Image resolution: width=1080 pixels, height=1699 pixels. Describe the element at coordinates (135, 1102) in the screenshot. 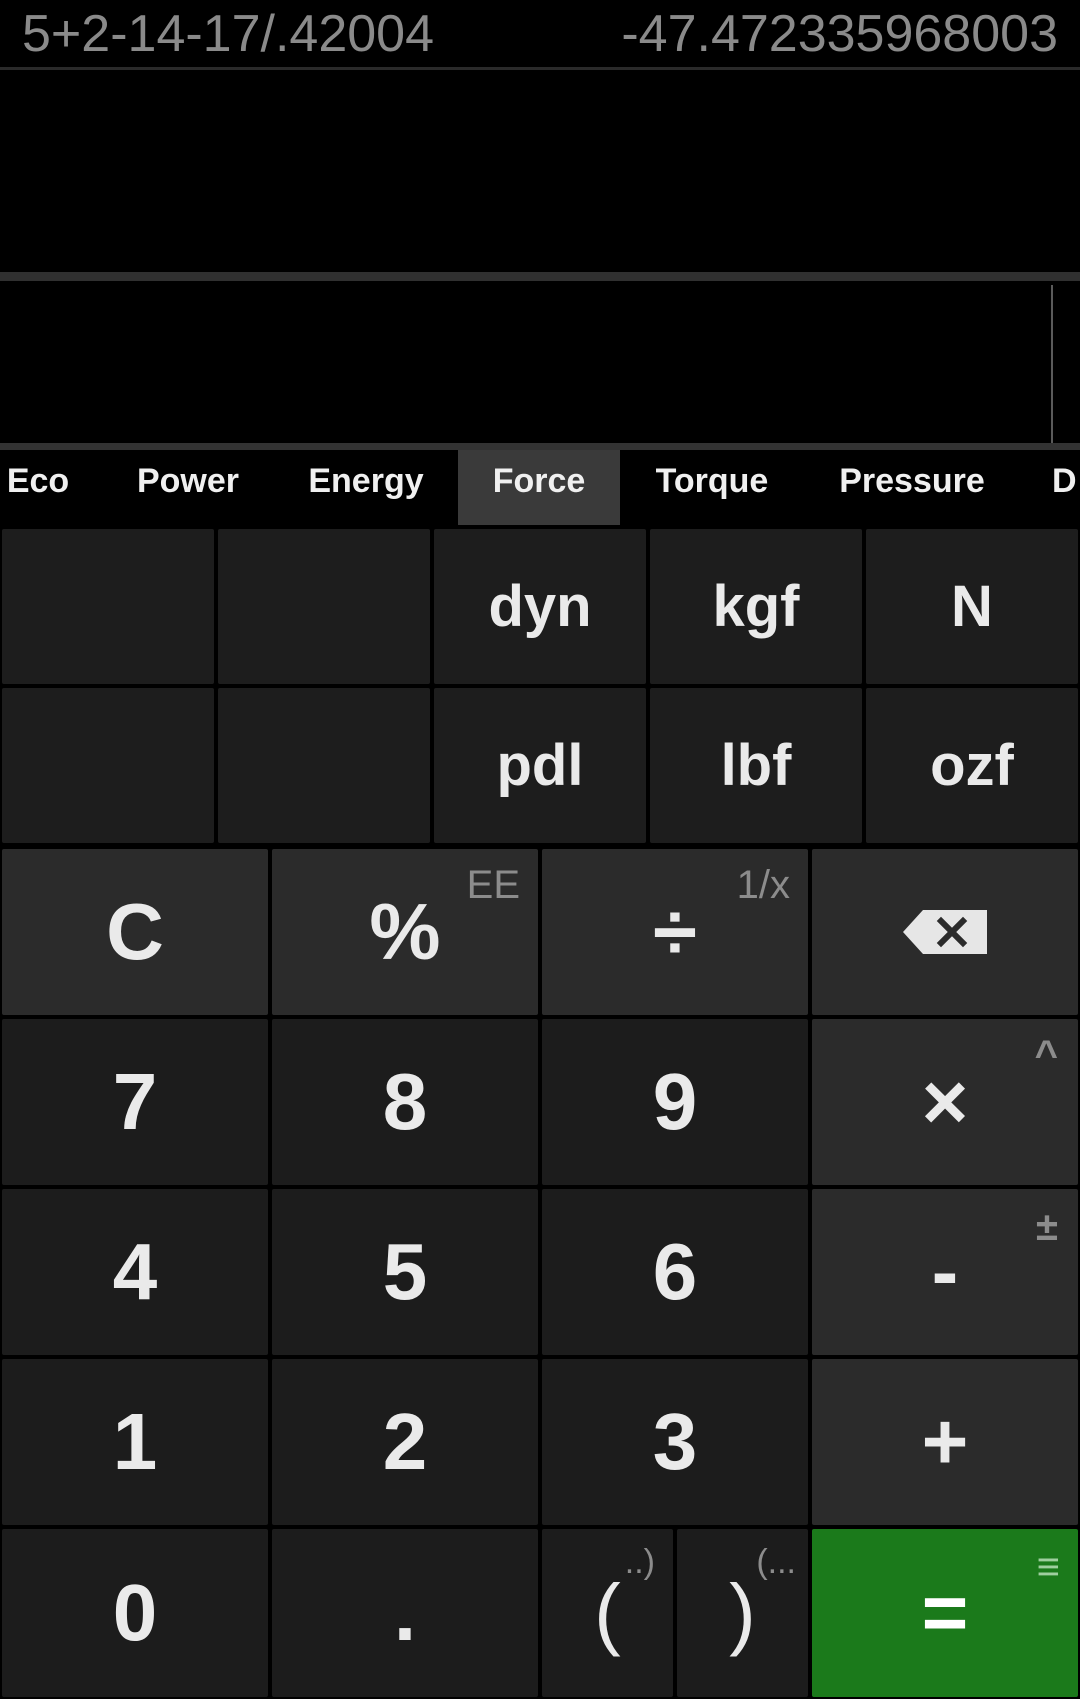

I see `digit-7-button: 7` at that location.